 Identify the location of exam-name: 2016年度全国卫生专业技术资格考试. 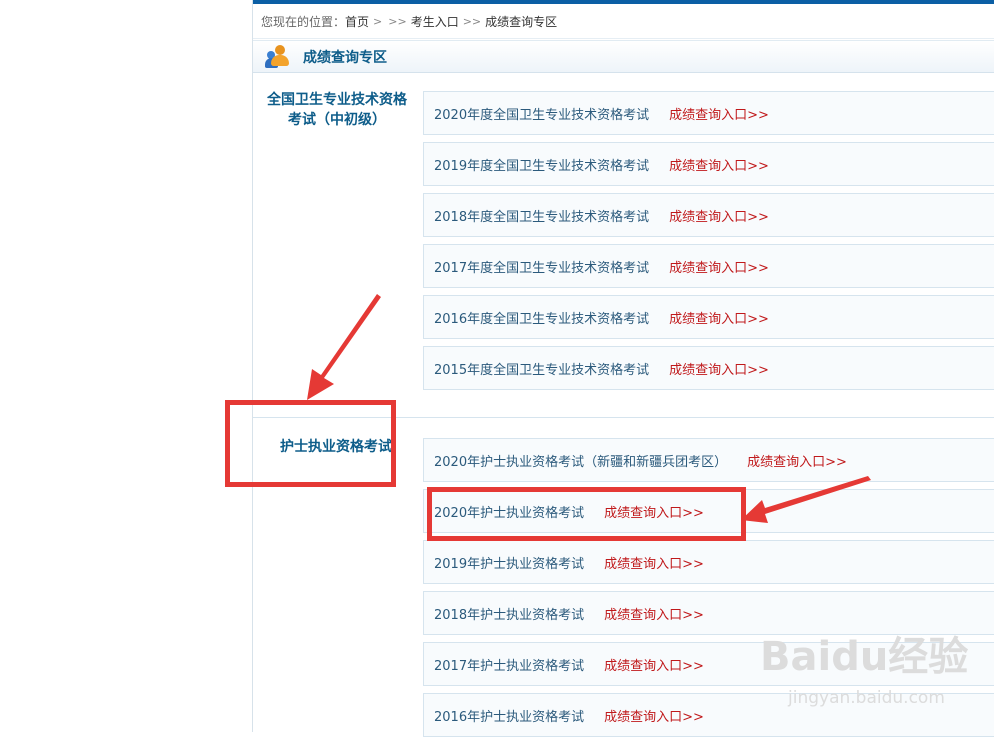
(542, 319).